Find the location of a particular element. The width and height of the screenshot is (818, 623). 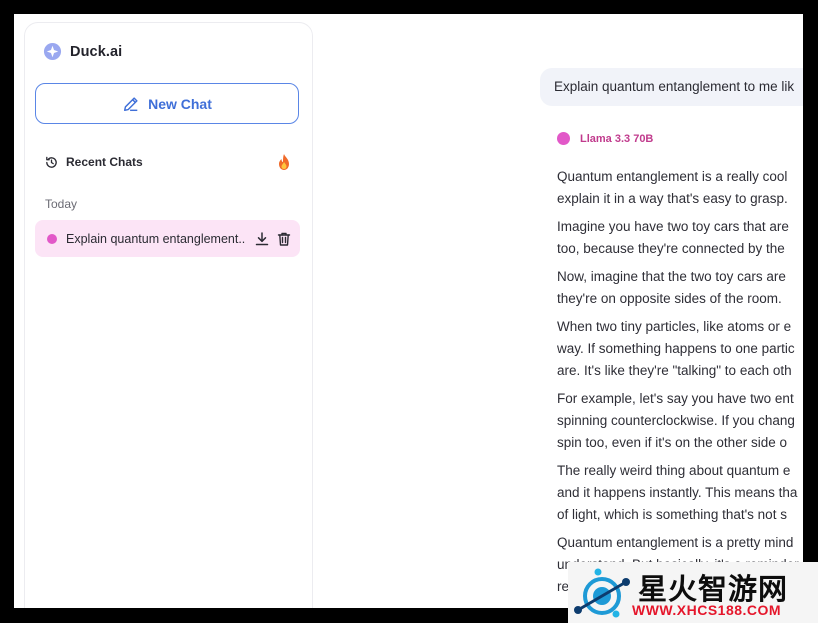

answer-line: The really weird thing about quantum e is located at coordinates (674, 470).